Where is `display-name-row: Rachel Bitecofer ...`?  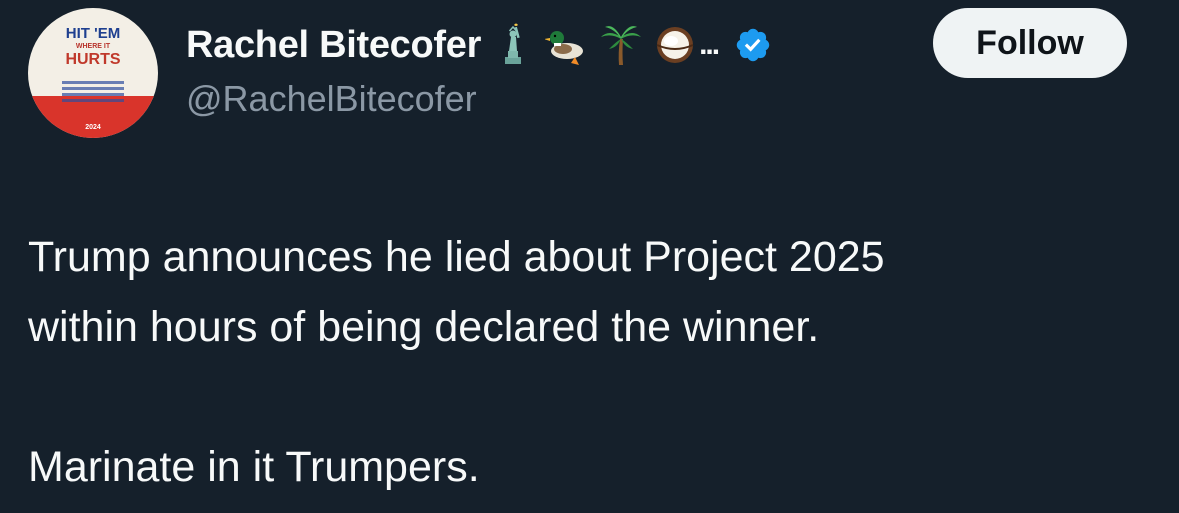
display-name-row: Rachel Bitecofer ... is located at coordinates (479, 45).